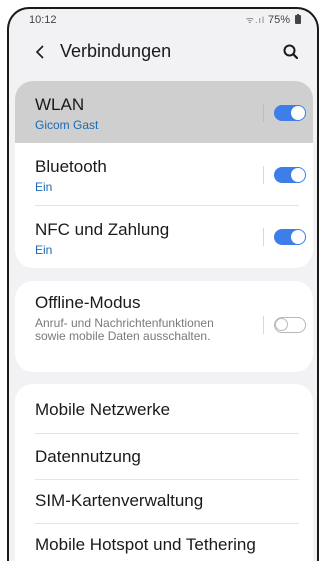  What do you see at coordinates (88, 457) in the screenshot?
I see `menu-item-data-usage: Datennutzung` at bounding box center [88, 457].